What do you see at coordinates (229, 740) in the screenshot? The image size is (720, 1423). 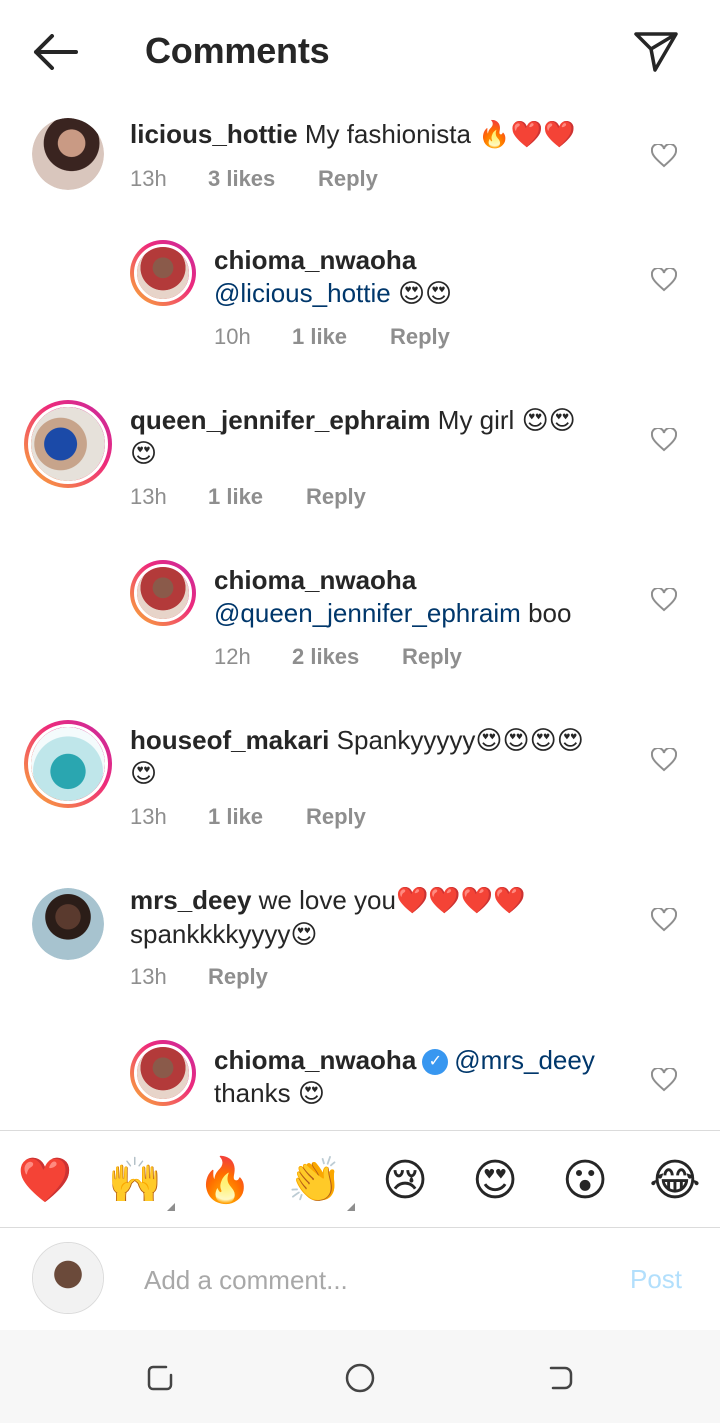 I see `username: houseof_makari` at bounding box center [229, 740].